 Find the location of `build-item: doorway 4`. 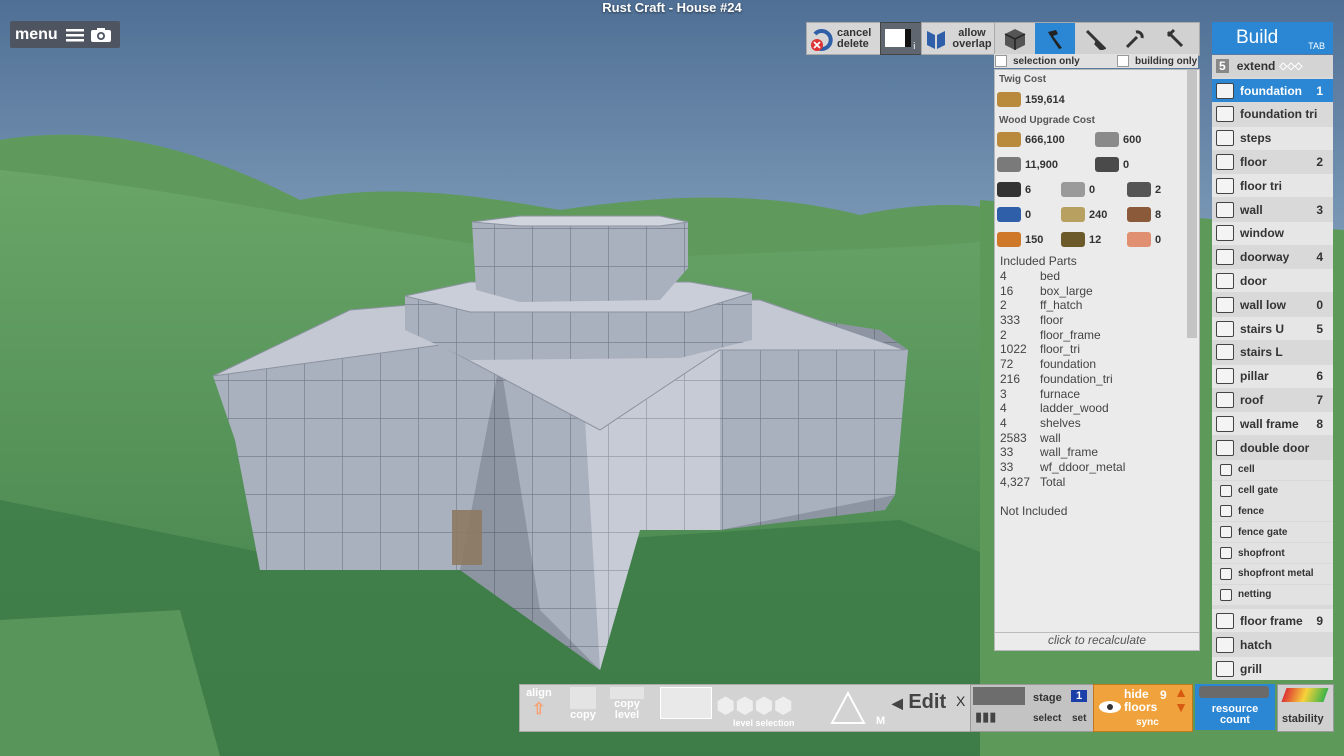

build-item: doorway 4 is located at coordinates (1272, 257).